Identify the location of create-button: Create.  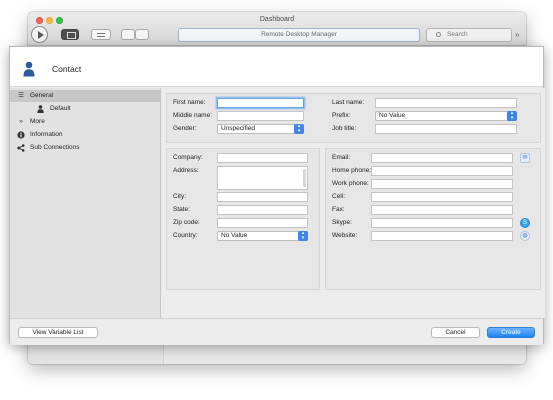
(511, 332).